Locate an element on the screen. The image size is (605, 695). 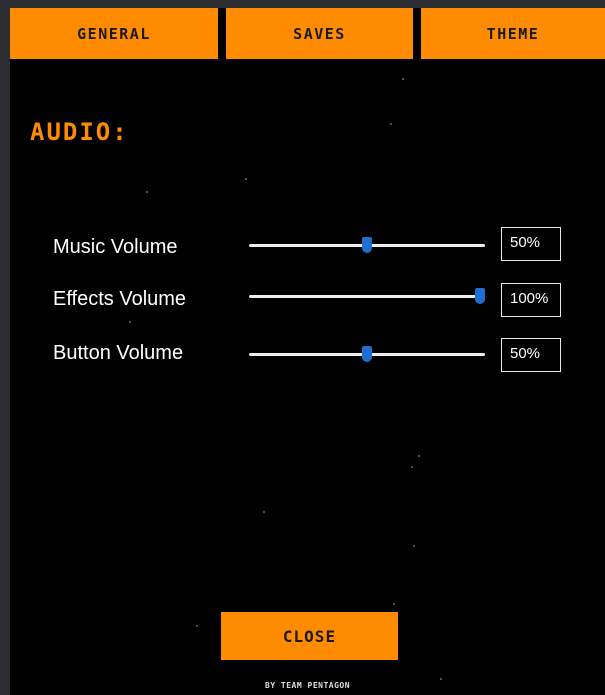
tab-saves: SAVES is located at coordinates (319, 33).